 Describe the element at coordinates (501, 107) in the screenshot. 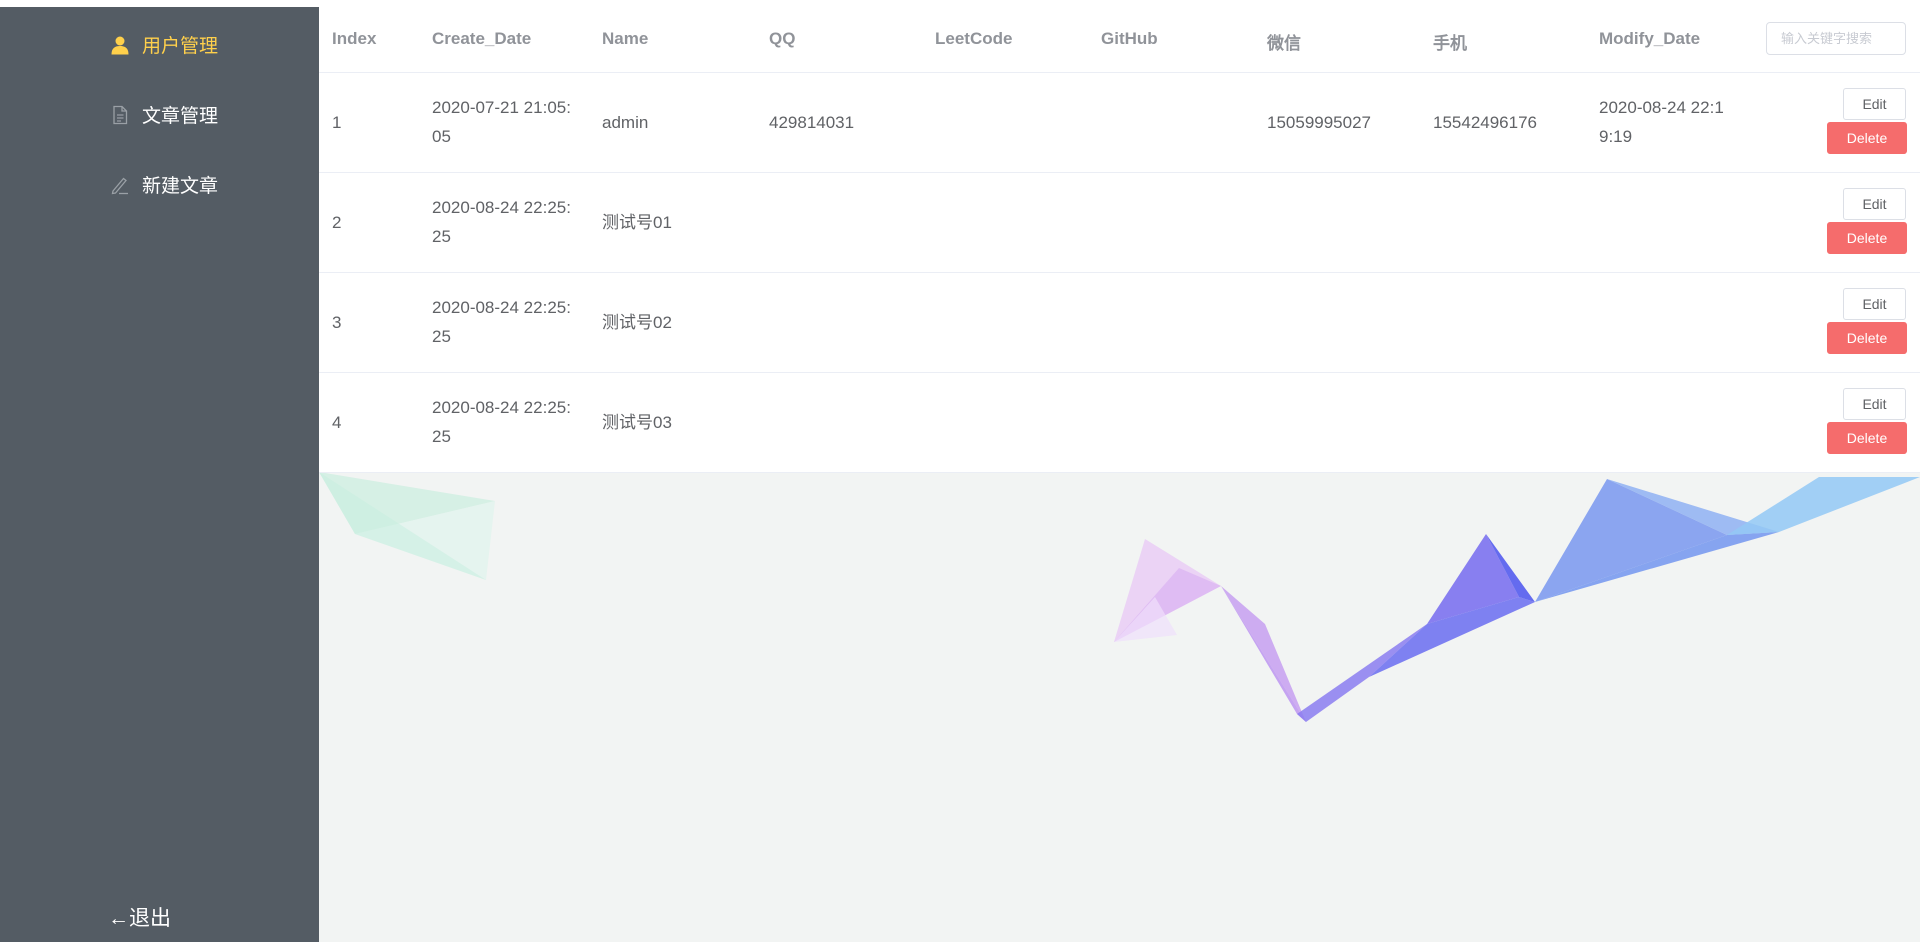

I see `cell-create-date: 2020-07-21 21:05:` at that location.